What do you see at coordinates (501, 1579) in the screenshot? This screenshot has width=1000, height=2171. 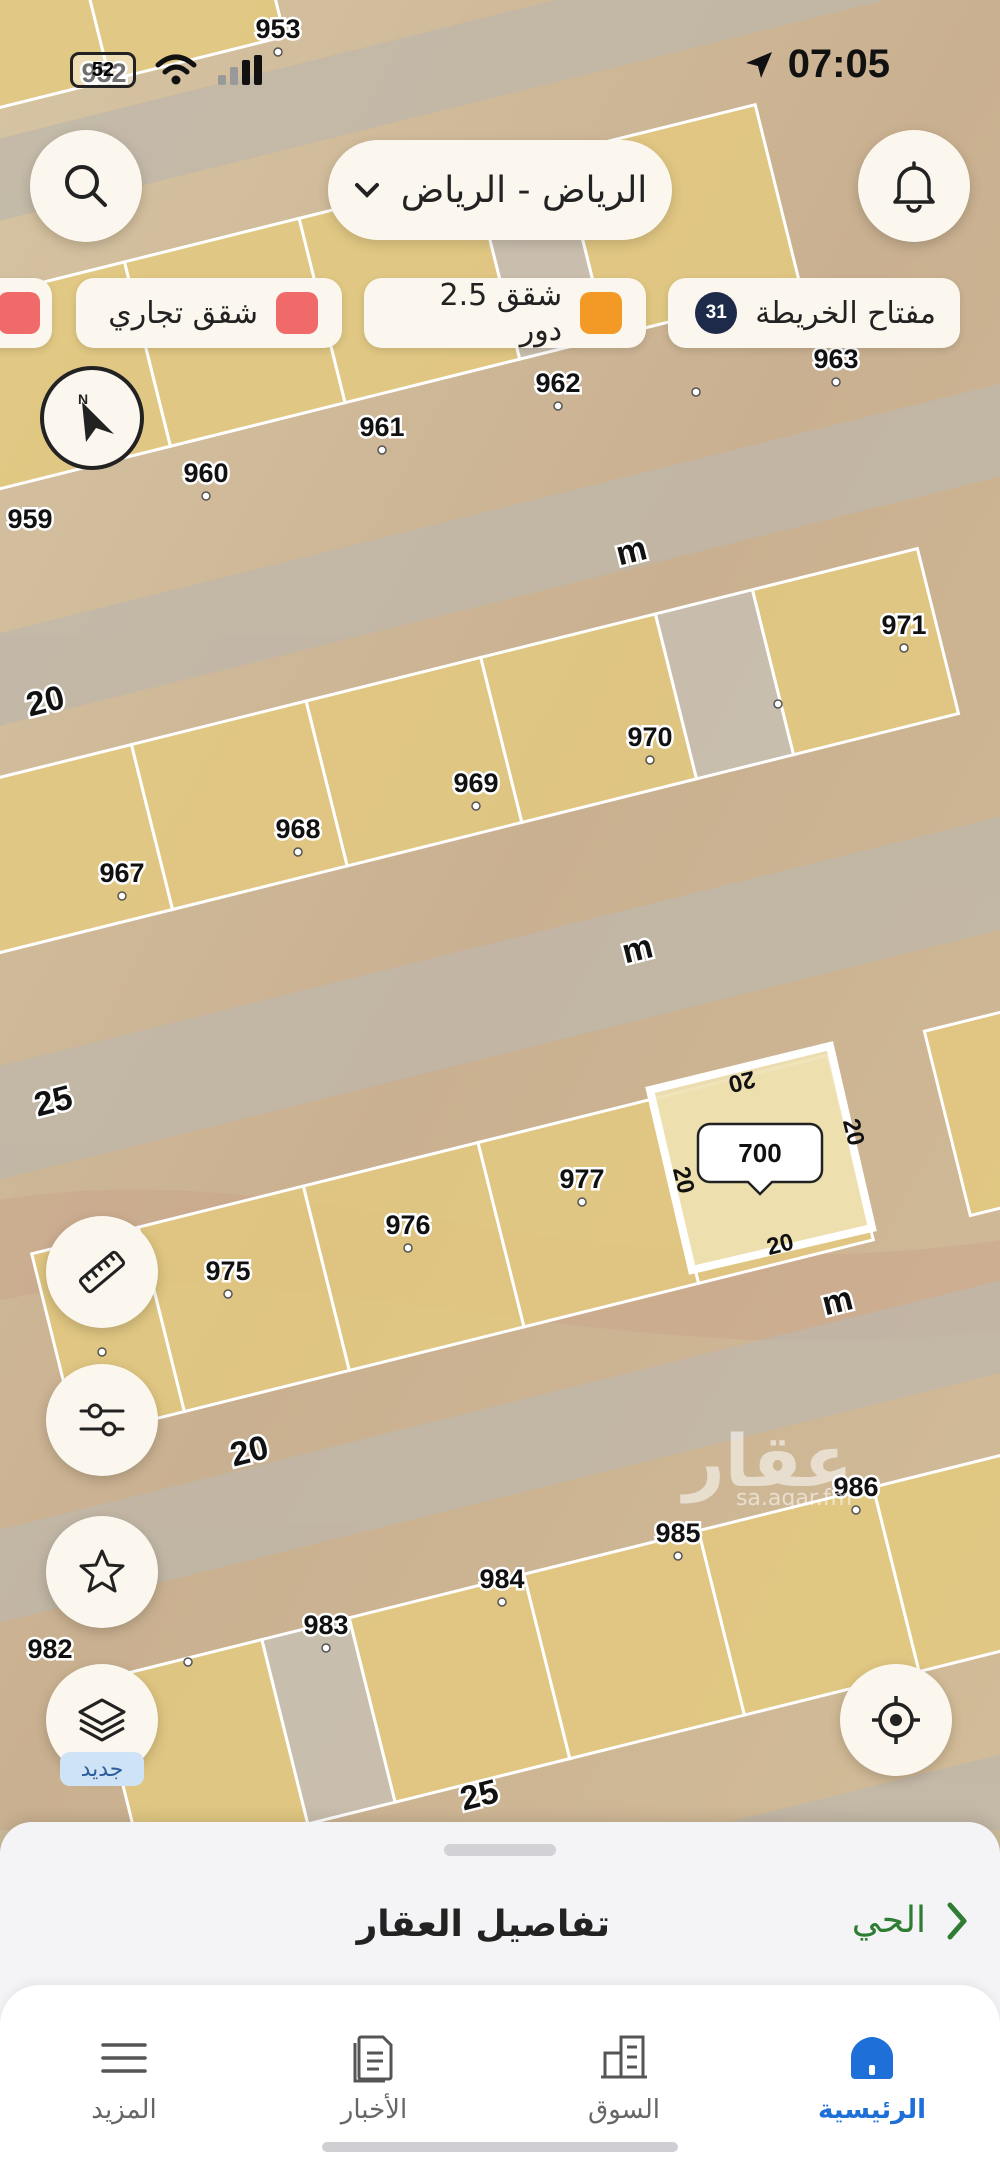 I see `plot-label: 984` at bounding box center [501, 1579].